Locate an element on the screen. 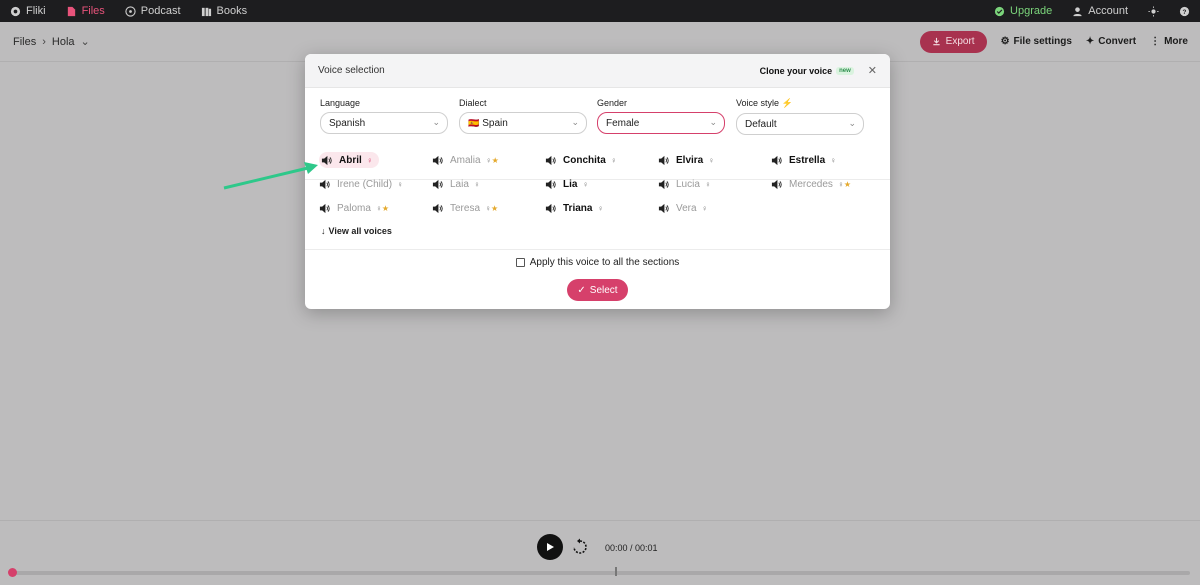 This screenshot has width=1200, height=585. file-settings-button: ⚙ File settings is located at coordinates (1036, 41).